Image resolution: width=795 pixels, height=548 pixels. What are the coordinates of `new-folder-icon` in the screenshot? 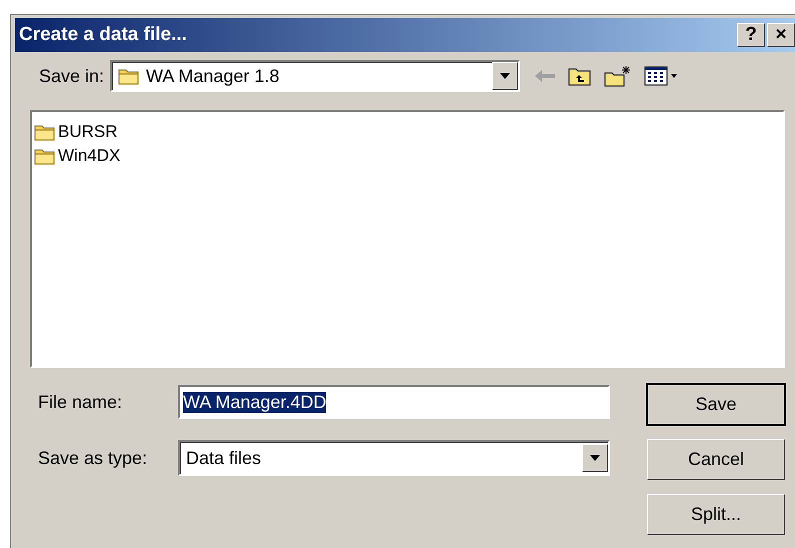 It's located at (618, 76).